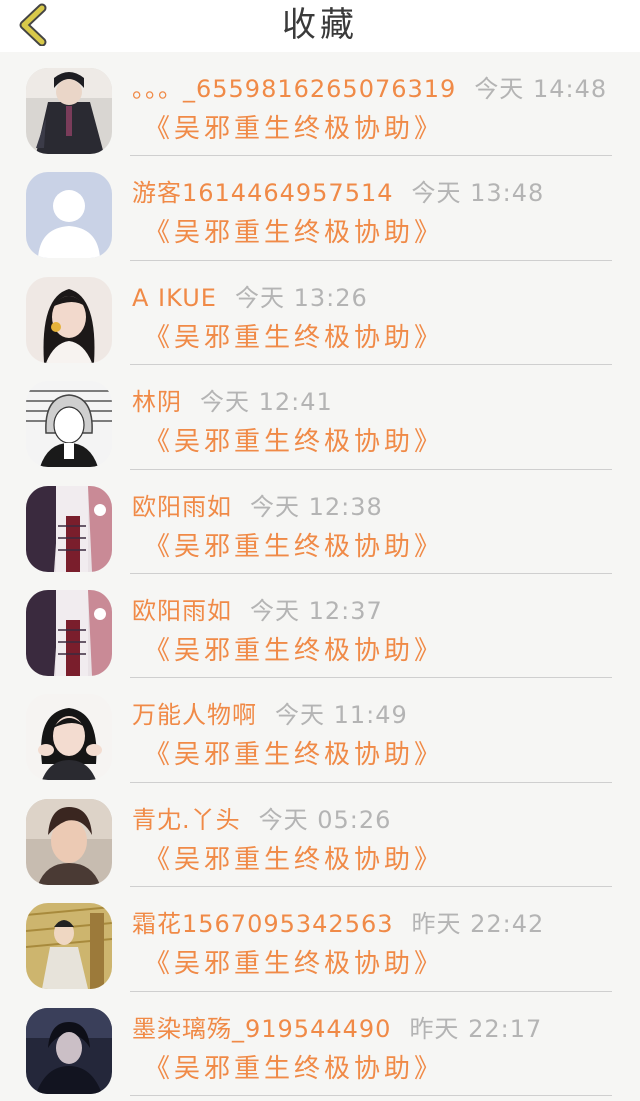  Describe the element at coordinates (266, 402) in the screenshot. I see `timestamp: 今天 12:41` at that location.